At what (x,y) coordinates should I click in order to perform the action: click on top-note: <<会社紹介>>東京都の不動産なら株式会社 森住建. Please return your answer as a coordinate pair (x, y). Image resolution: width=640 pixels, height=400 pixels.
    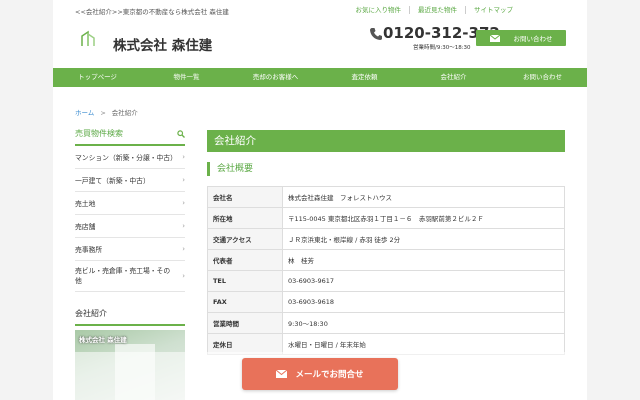
    Looking at the image, I should click on (152, 12).